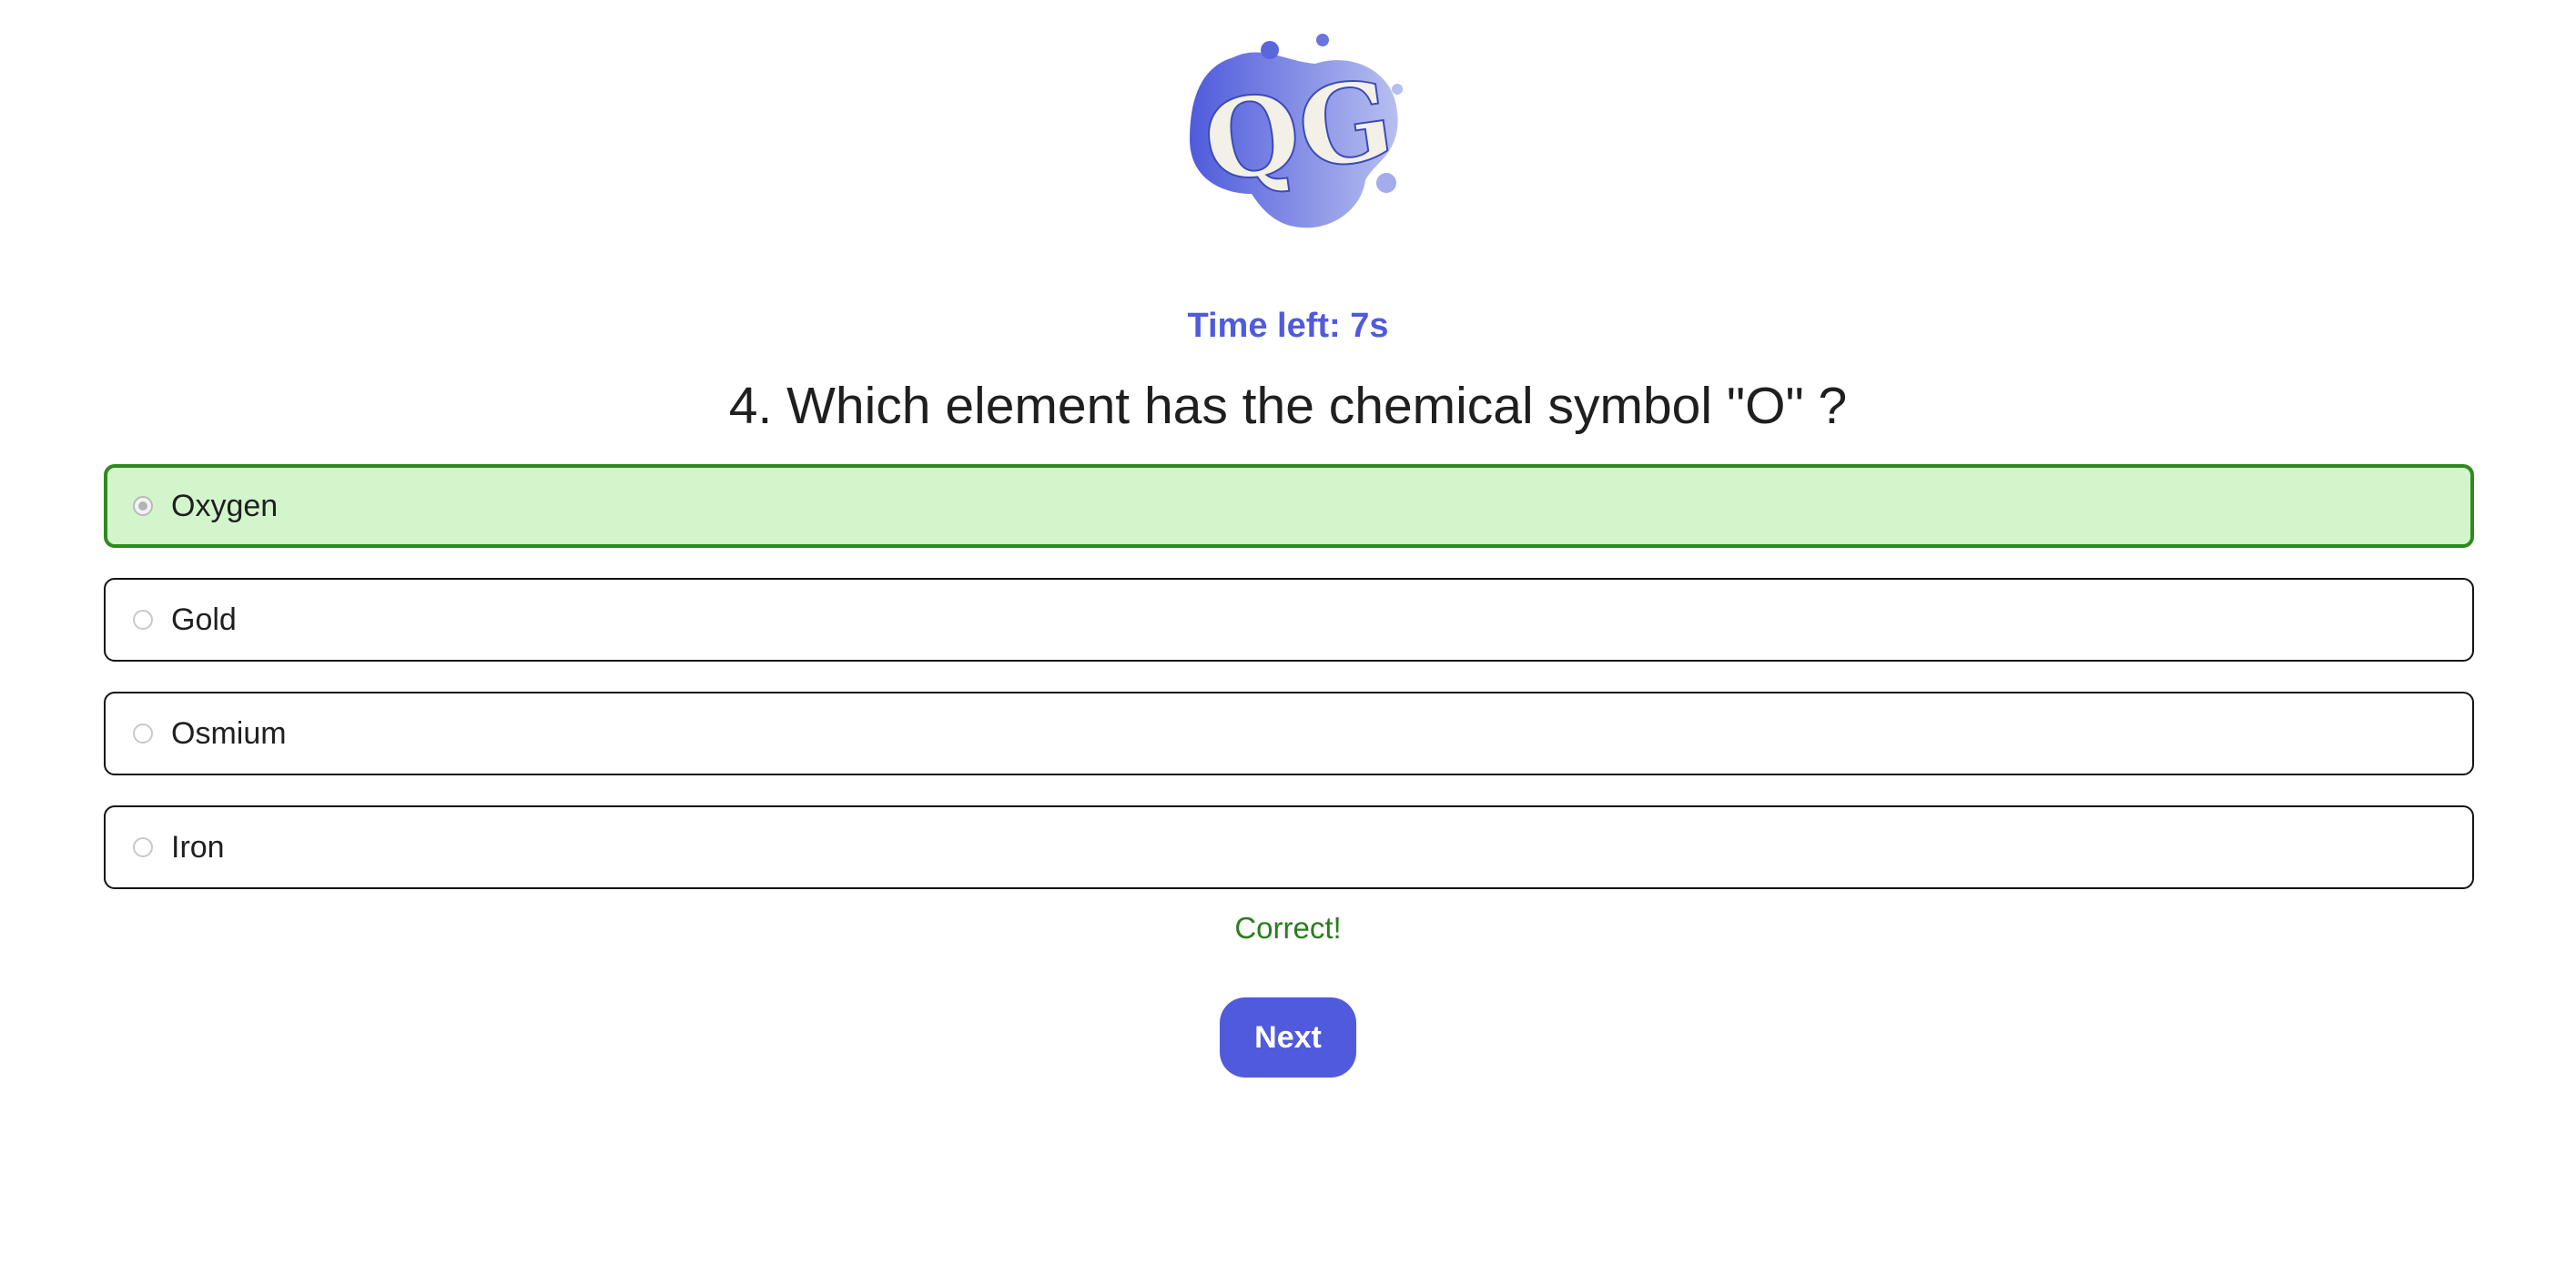  I want to click on logo: QG, so click(1297, 130).